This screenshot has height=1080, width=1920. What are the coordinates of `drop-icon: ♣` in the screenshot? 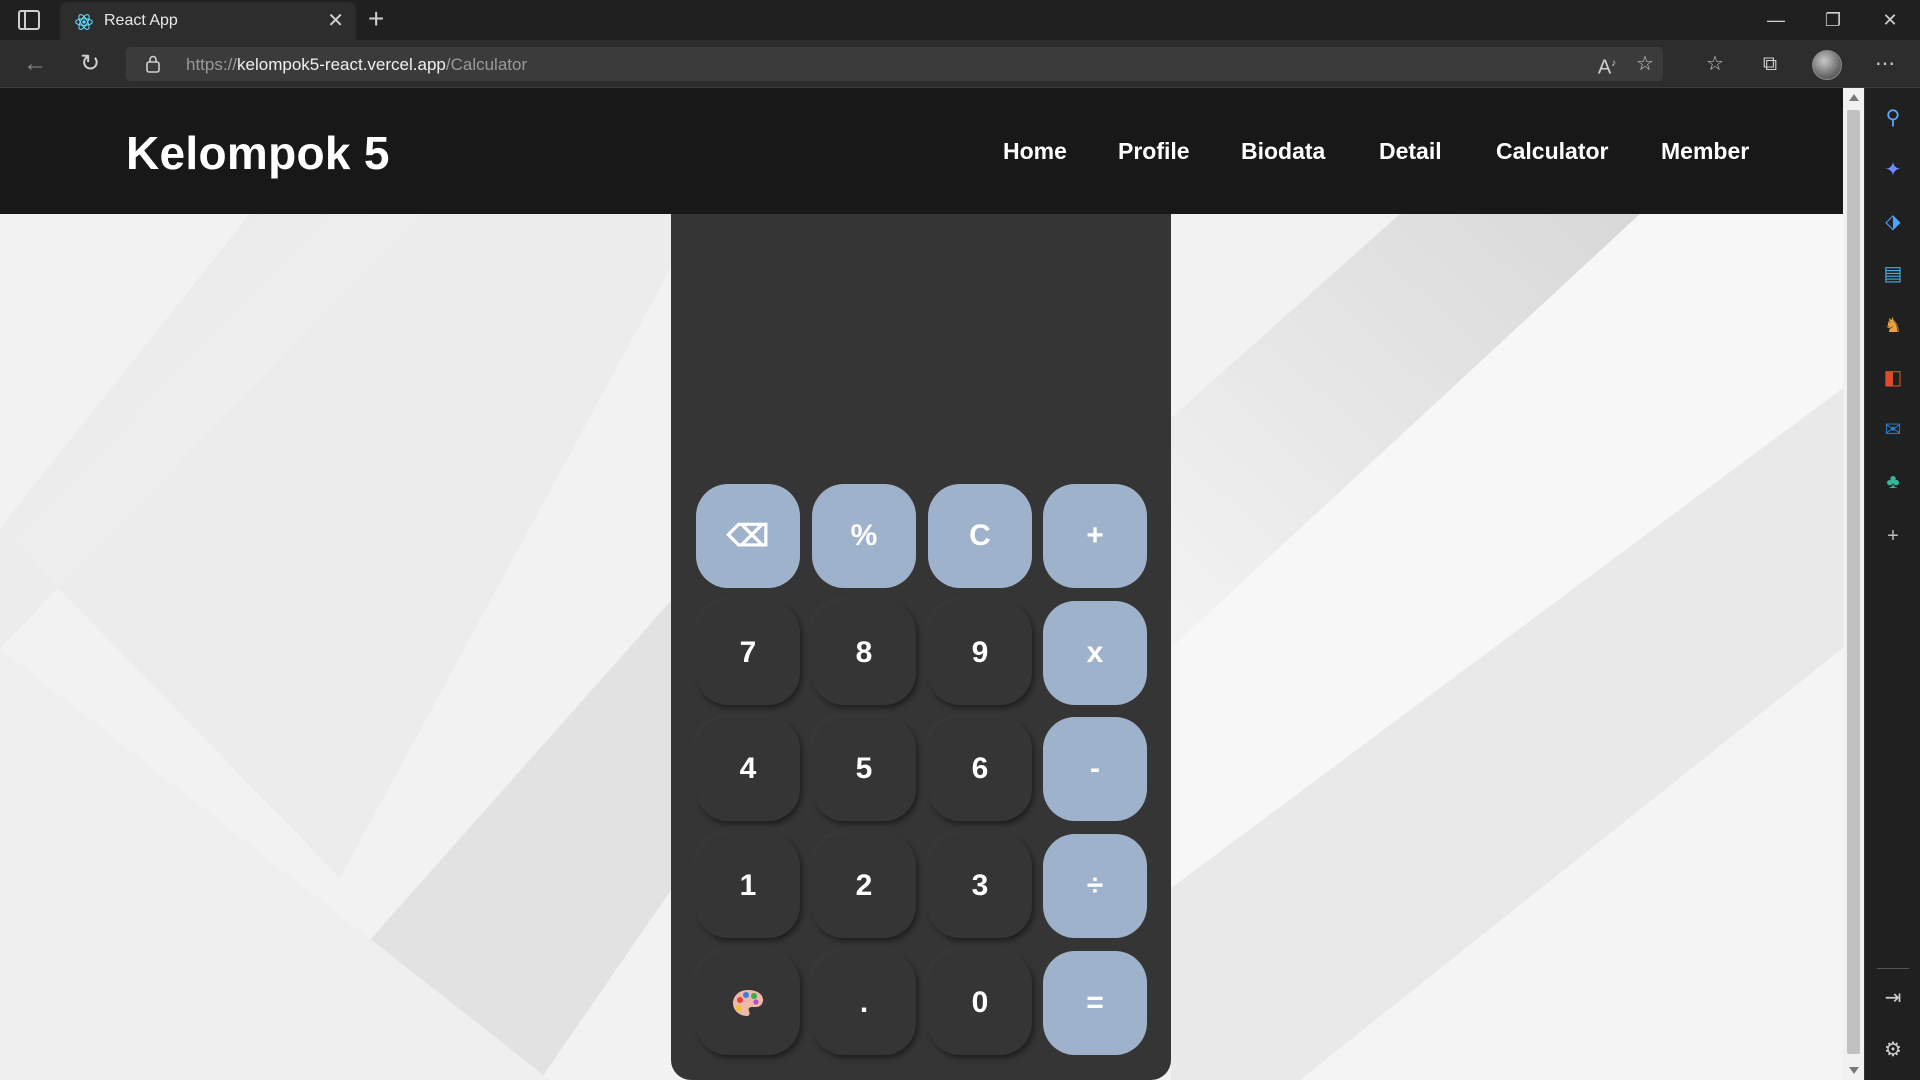 It's located at (1893, 482).